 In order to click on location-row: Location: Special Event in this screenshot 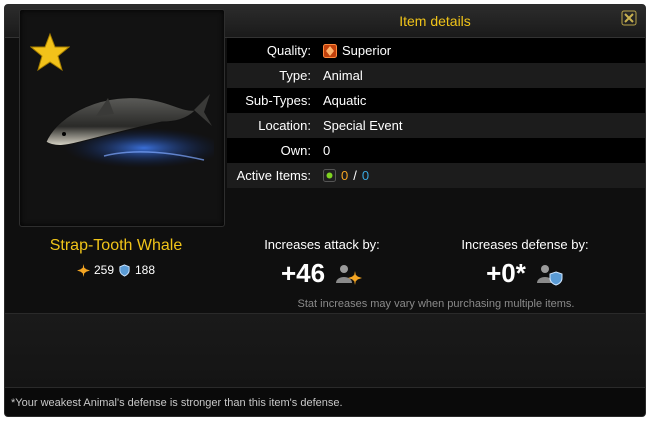, I will do `click(436, 125)`.